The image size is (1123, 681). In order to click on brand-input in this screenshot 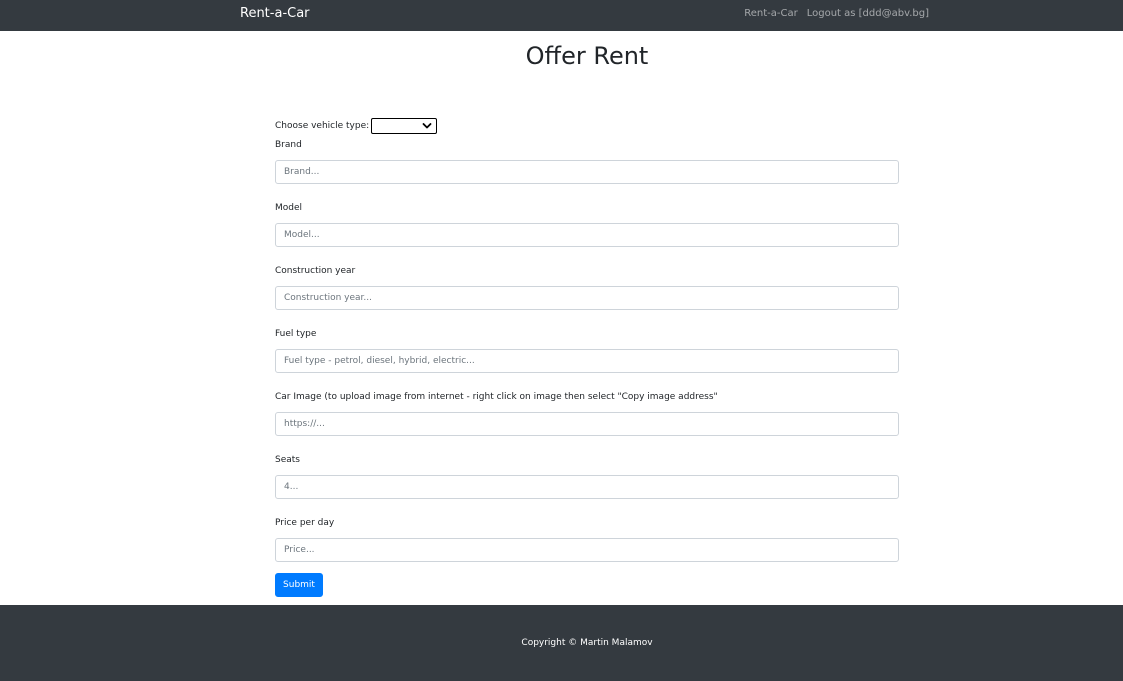, I will do `click(587, 172)`.